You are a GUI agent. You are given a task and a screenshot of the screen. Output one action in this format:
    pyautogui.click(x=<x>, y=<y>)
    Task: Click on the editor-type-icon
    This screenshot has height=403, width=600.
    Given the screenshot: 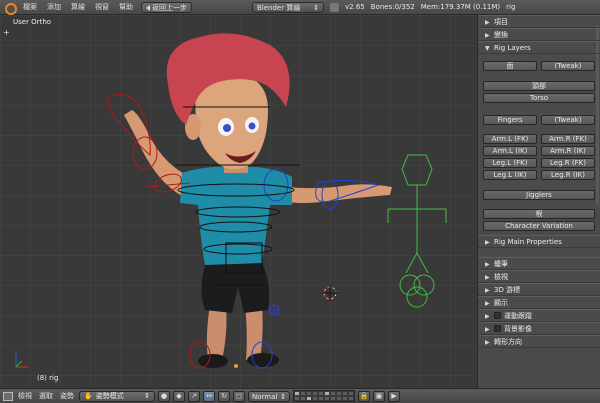 What is the action you would take?
    pyautogui.click(x=8, y=396)
    